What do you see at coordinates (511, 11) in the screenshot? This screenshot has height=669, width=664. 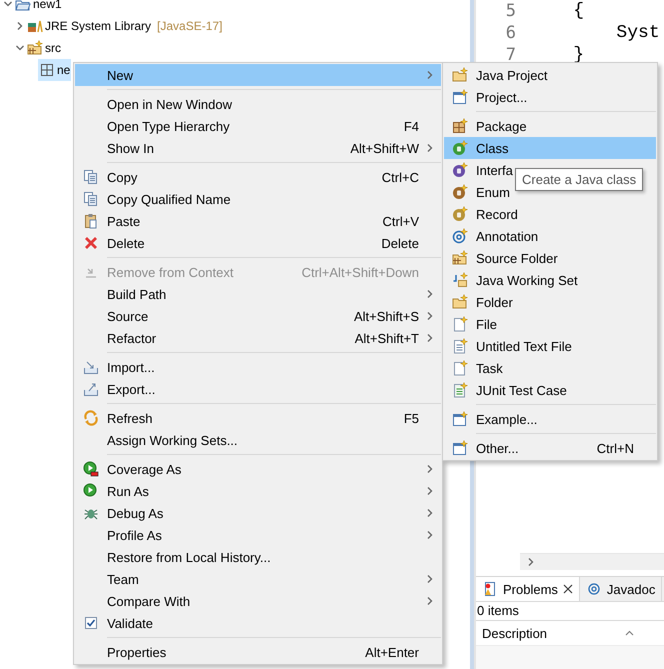 I see `line-number: 5` at bounding box center [511, 11].